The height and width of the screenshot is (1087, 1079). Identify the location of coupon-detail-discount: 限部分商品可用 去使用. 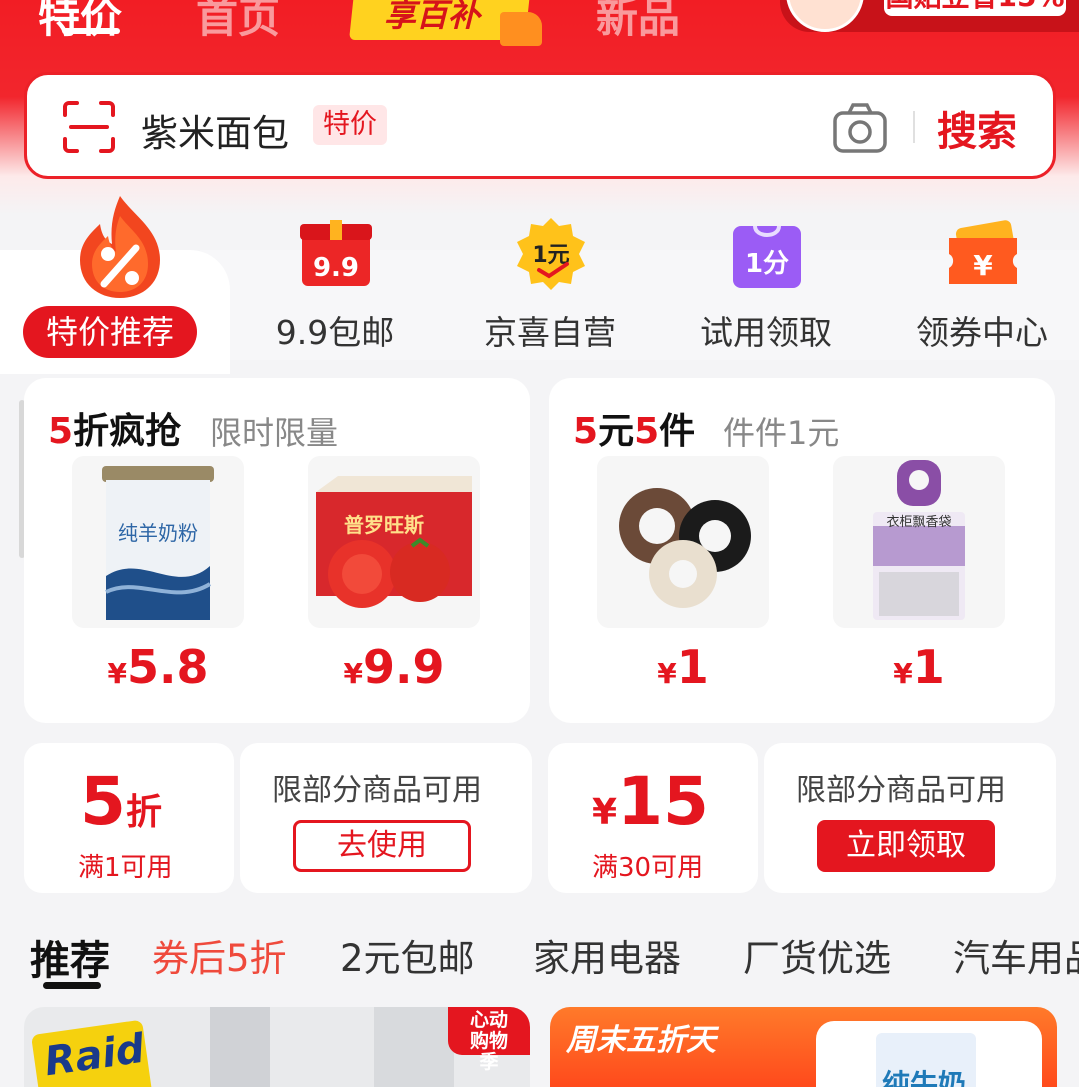
(386, 818).